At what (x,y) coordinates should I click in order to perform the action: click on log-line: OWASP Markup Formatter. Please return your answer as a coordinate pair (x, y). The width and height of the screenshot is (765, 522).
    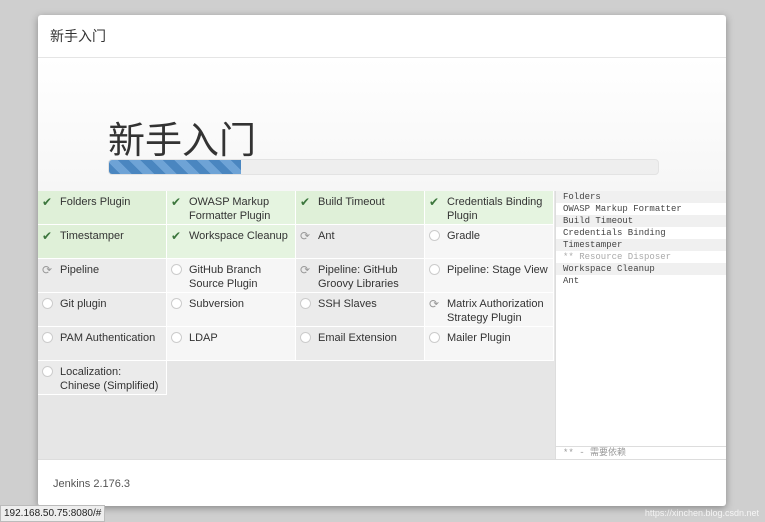
    Looking at the image, I should click on (622, 209).